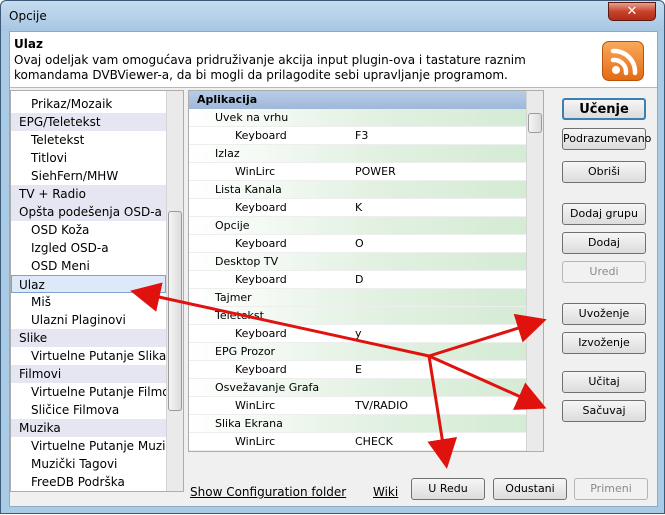 Image resolution: width=665 pixels, height=515 pixels. What do you see at coordinates (358, 118) in the screenshot?
I see `grid-group-row: Uvek na vrhu` at bounding box center [358, 118].